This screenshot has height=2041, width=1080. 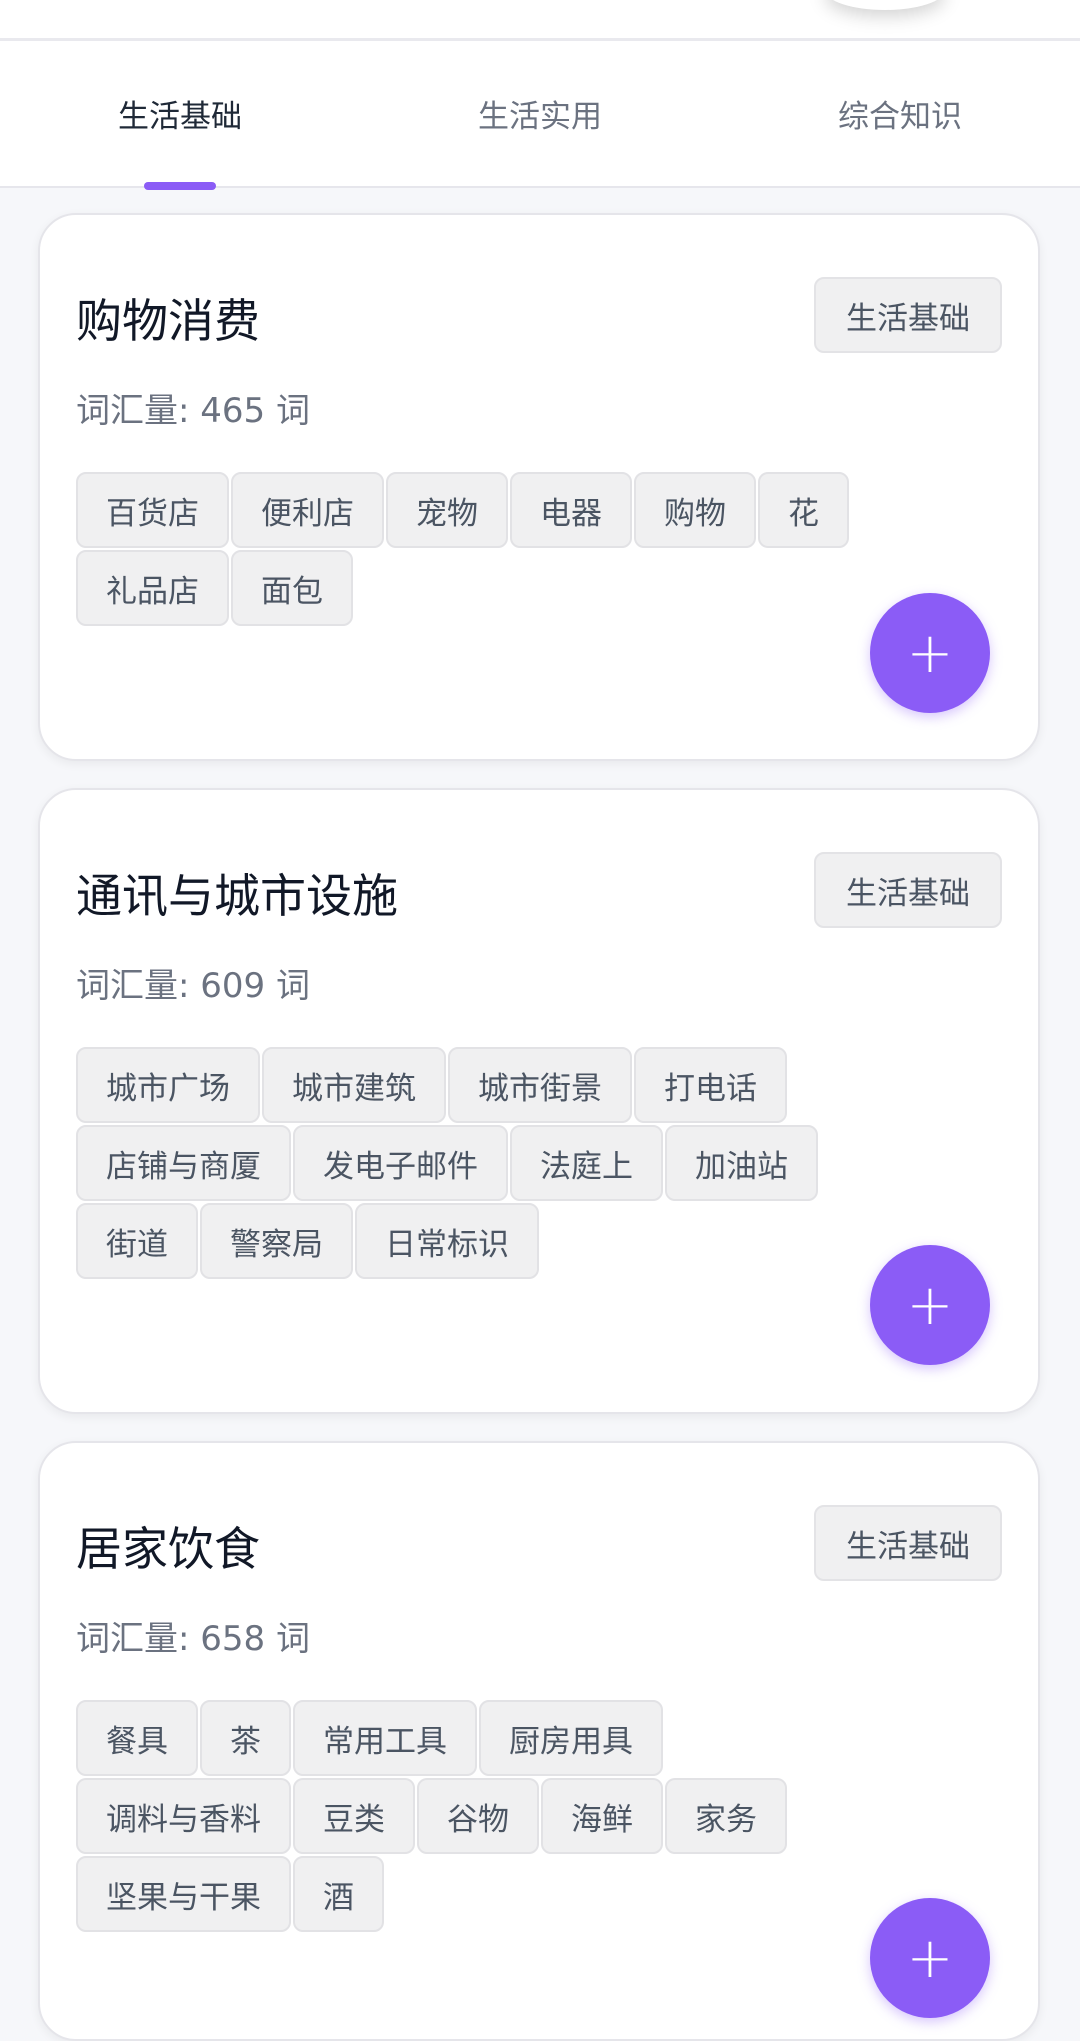 I want to click on tag-chip: 礼品店, so click(x=152, y=588).